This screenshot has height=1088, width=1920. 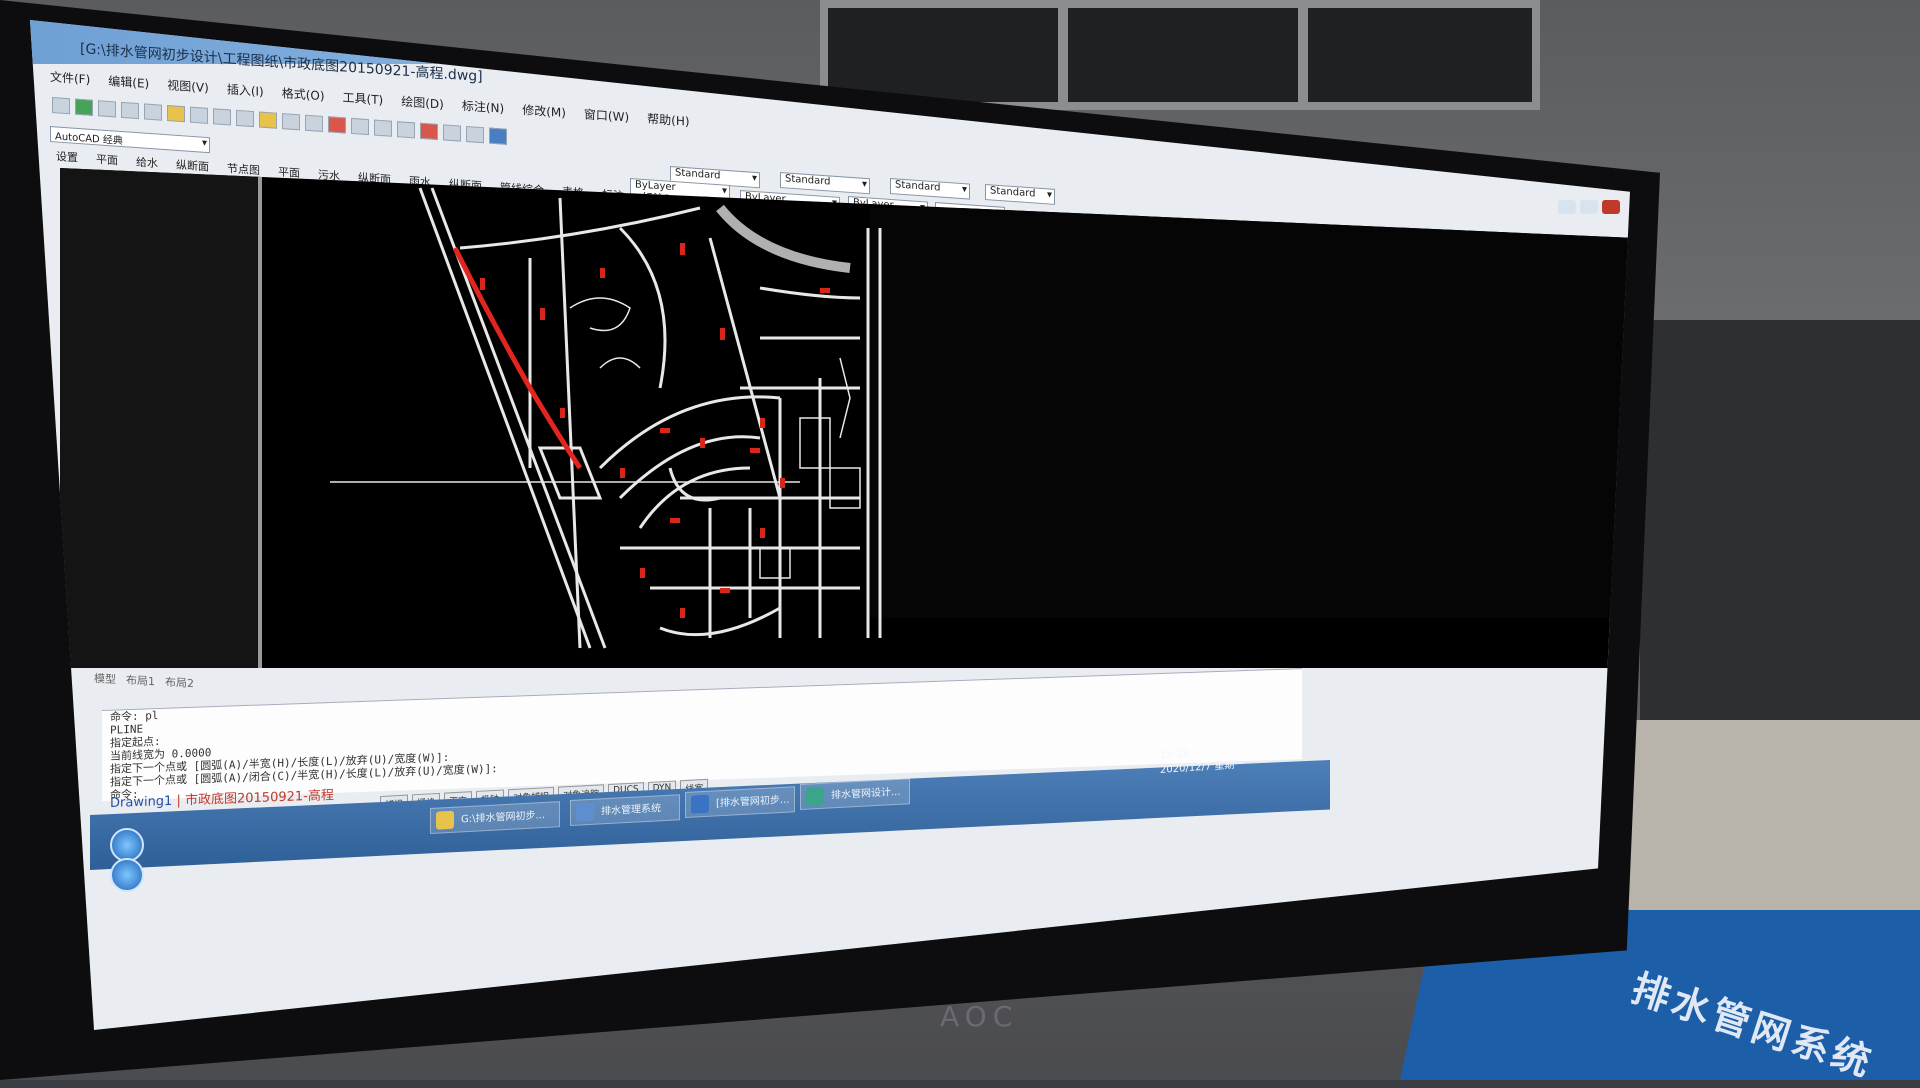 I want to click on menu-modify: 修改(M), so click(x=544, y=113).